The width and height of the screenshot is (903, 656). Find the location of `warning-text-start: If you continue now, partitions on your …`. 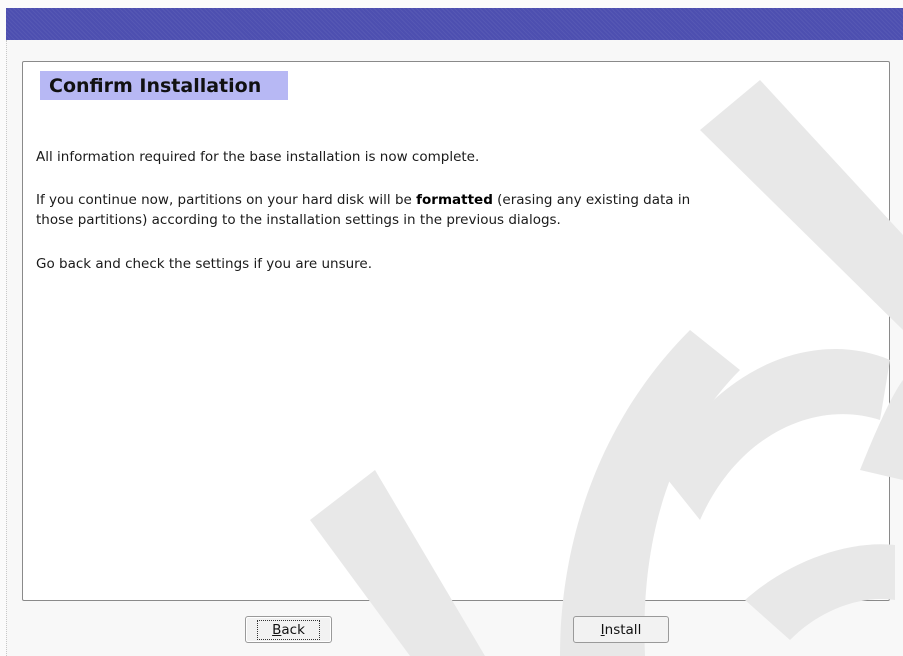

warning-text-start: If you continue now, partitions on your … is located at coordinates (226, 200).